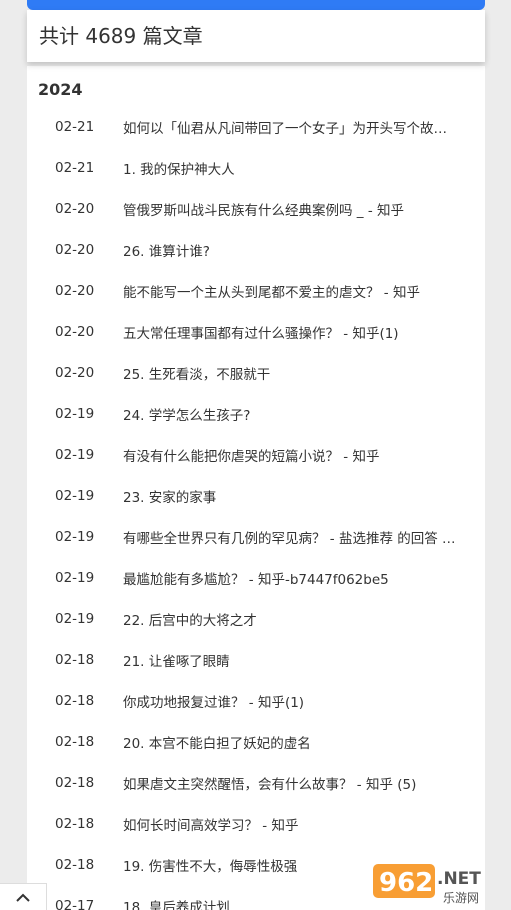 The height and width of the screenshot is (910, 511). What do you see at coordinates (290, 291) in the screenshot?
I see `article-title-link: 能不能写一个主从头到尾都不爱主的虐文？ - 知乎` at bounding box center [290, 291].